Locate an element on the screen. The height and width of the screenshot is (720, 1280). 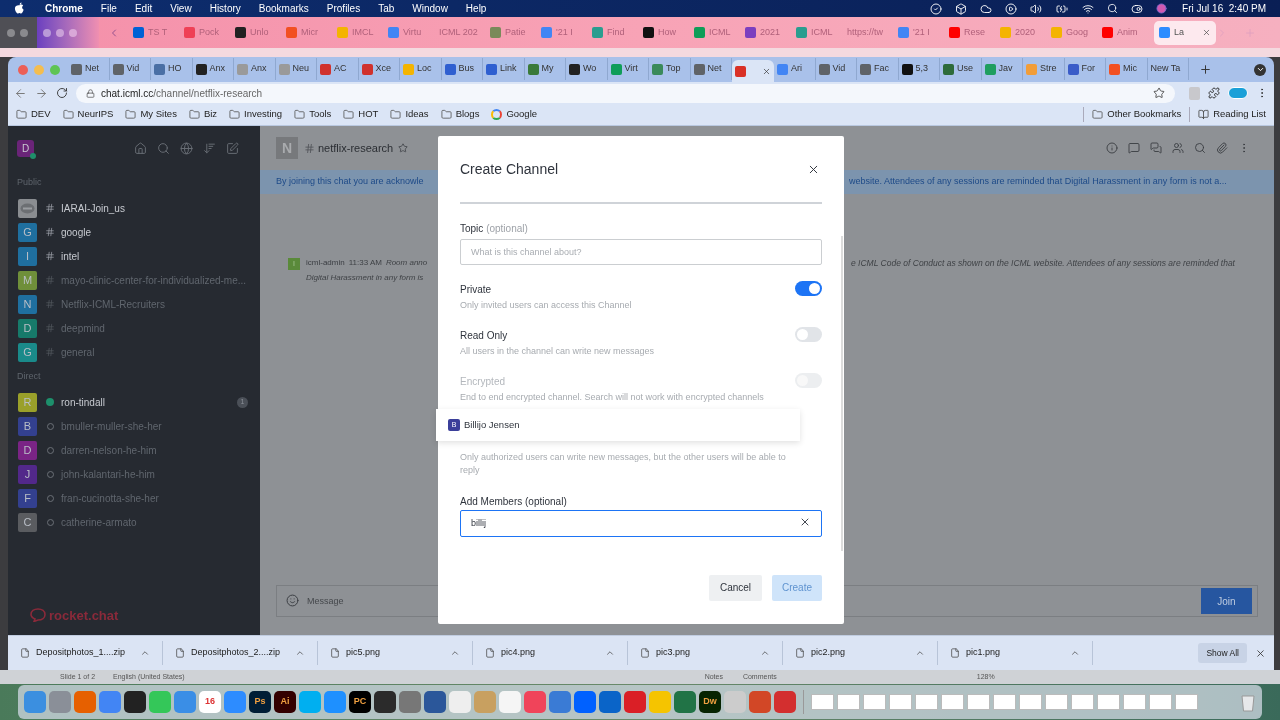
menu-item: Window is located at coordinates (430, 8).